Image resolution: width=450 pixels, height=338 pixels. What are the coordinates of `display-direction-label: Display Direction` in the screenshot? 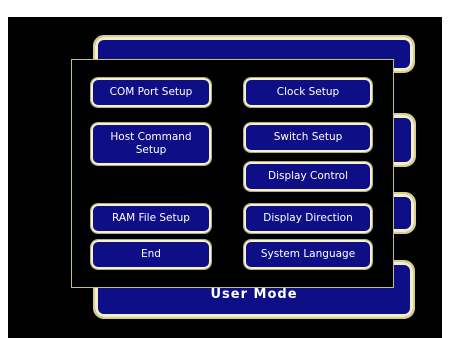 It's located at (308, 218).